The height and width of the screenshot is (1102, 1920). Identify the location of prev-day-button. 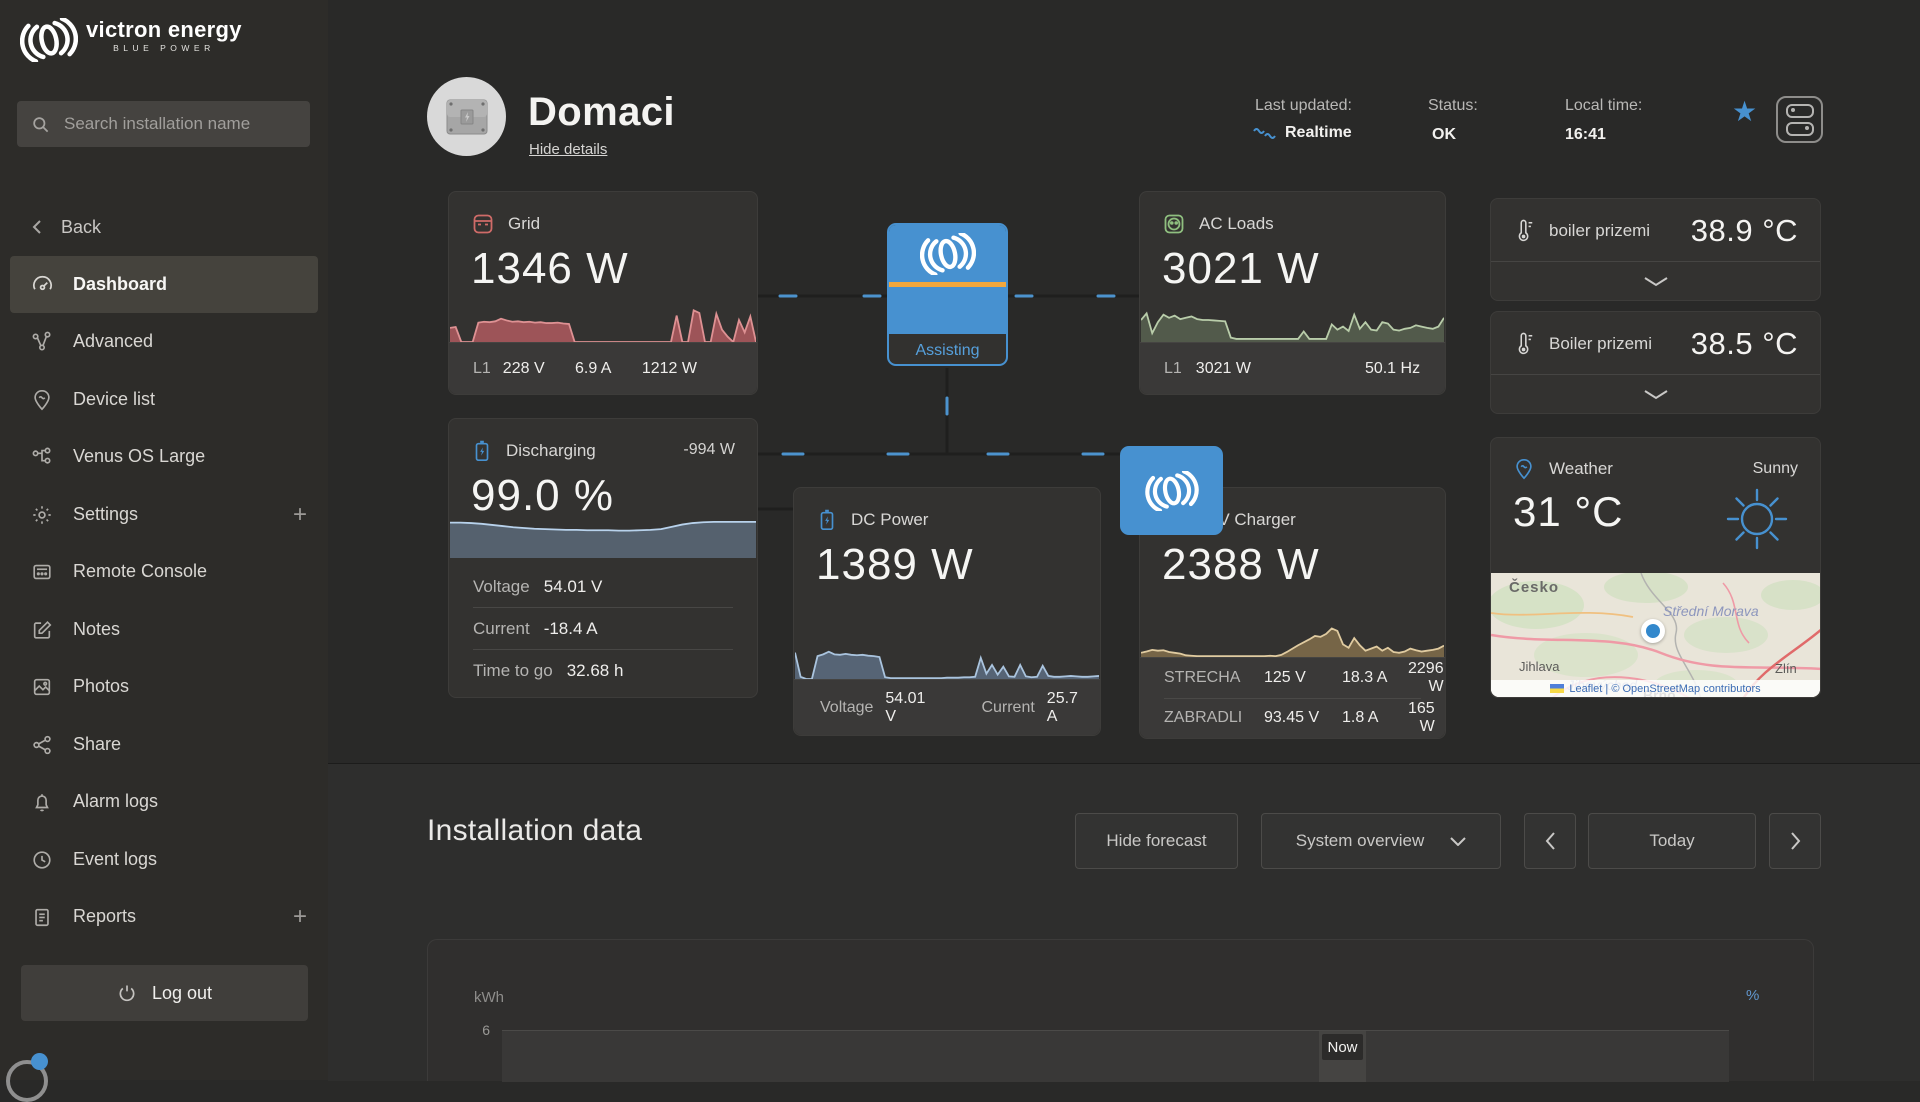
(1550, 841).